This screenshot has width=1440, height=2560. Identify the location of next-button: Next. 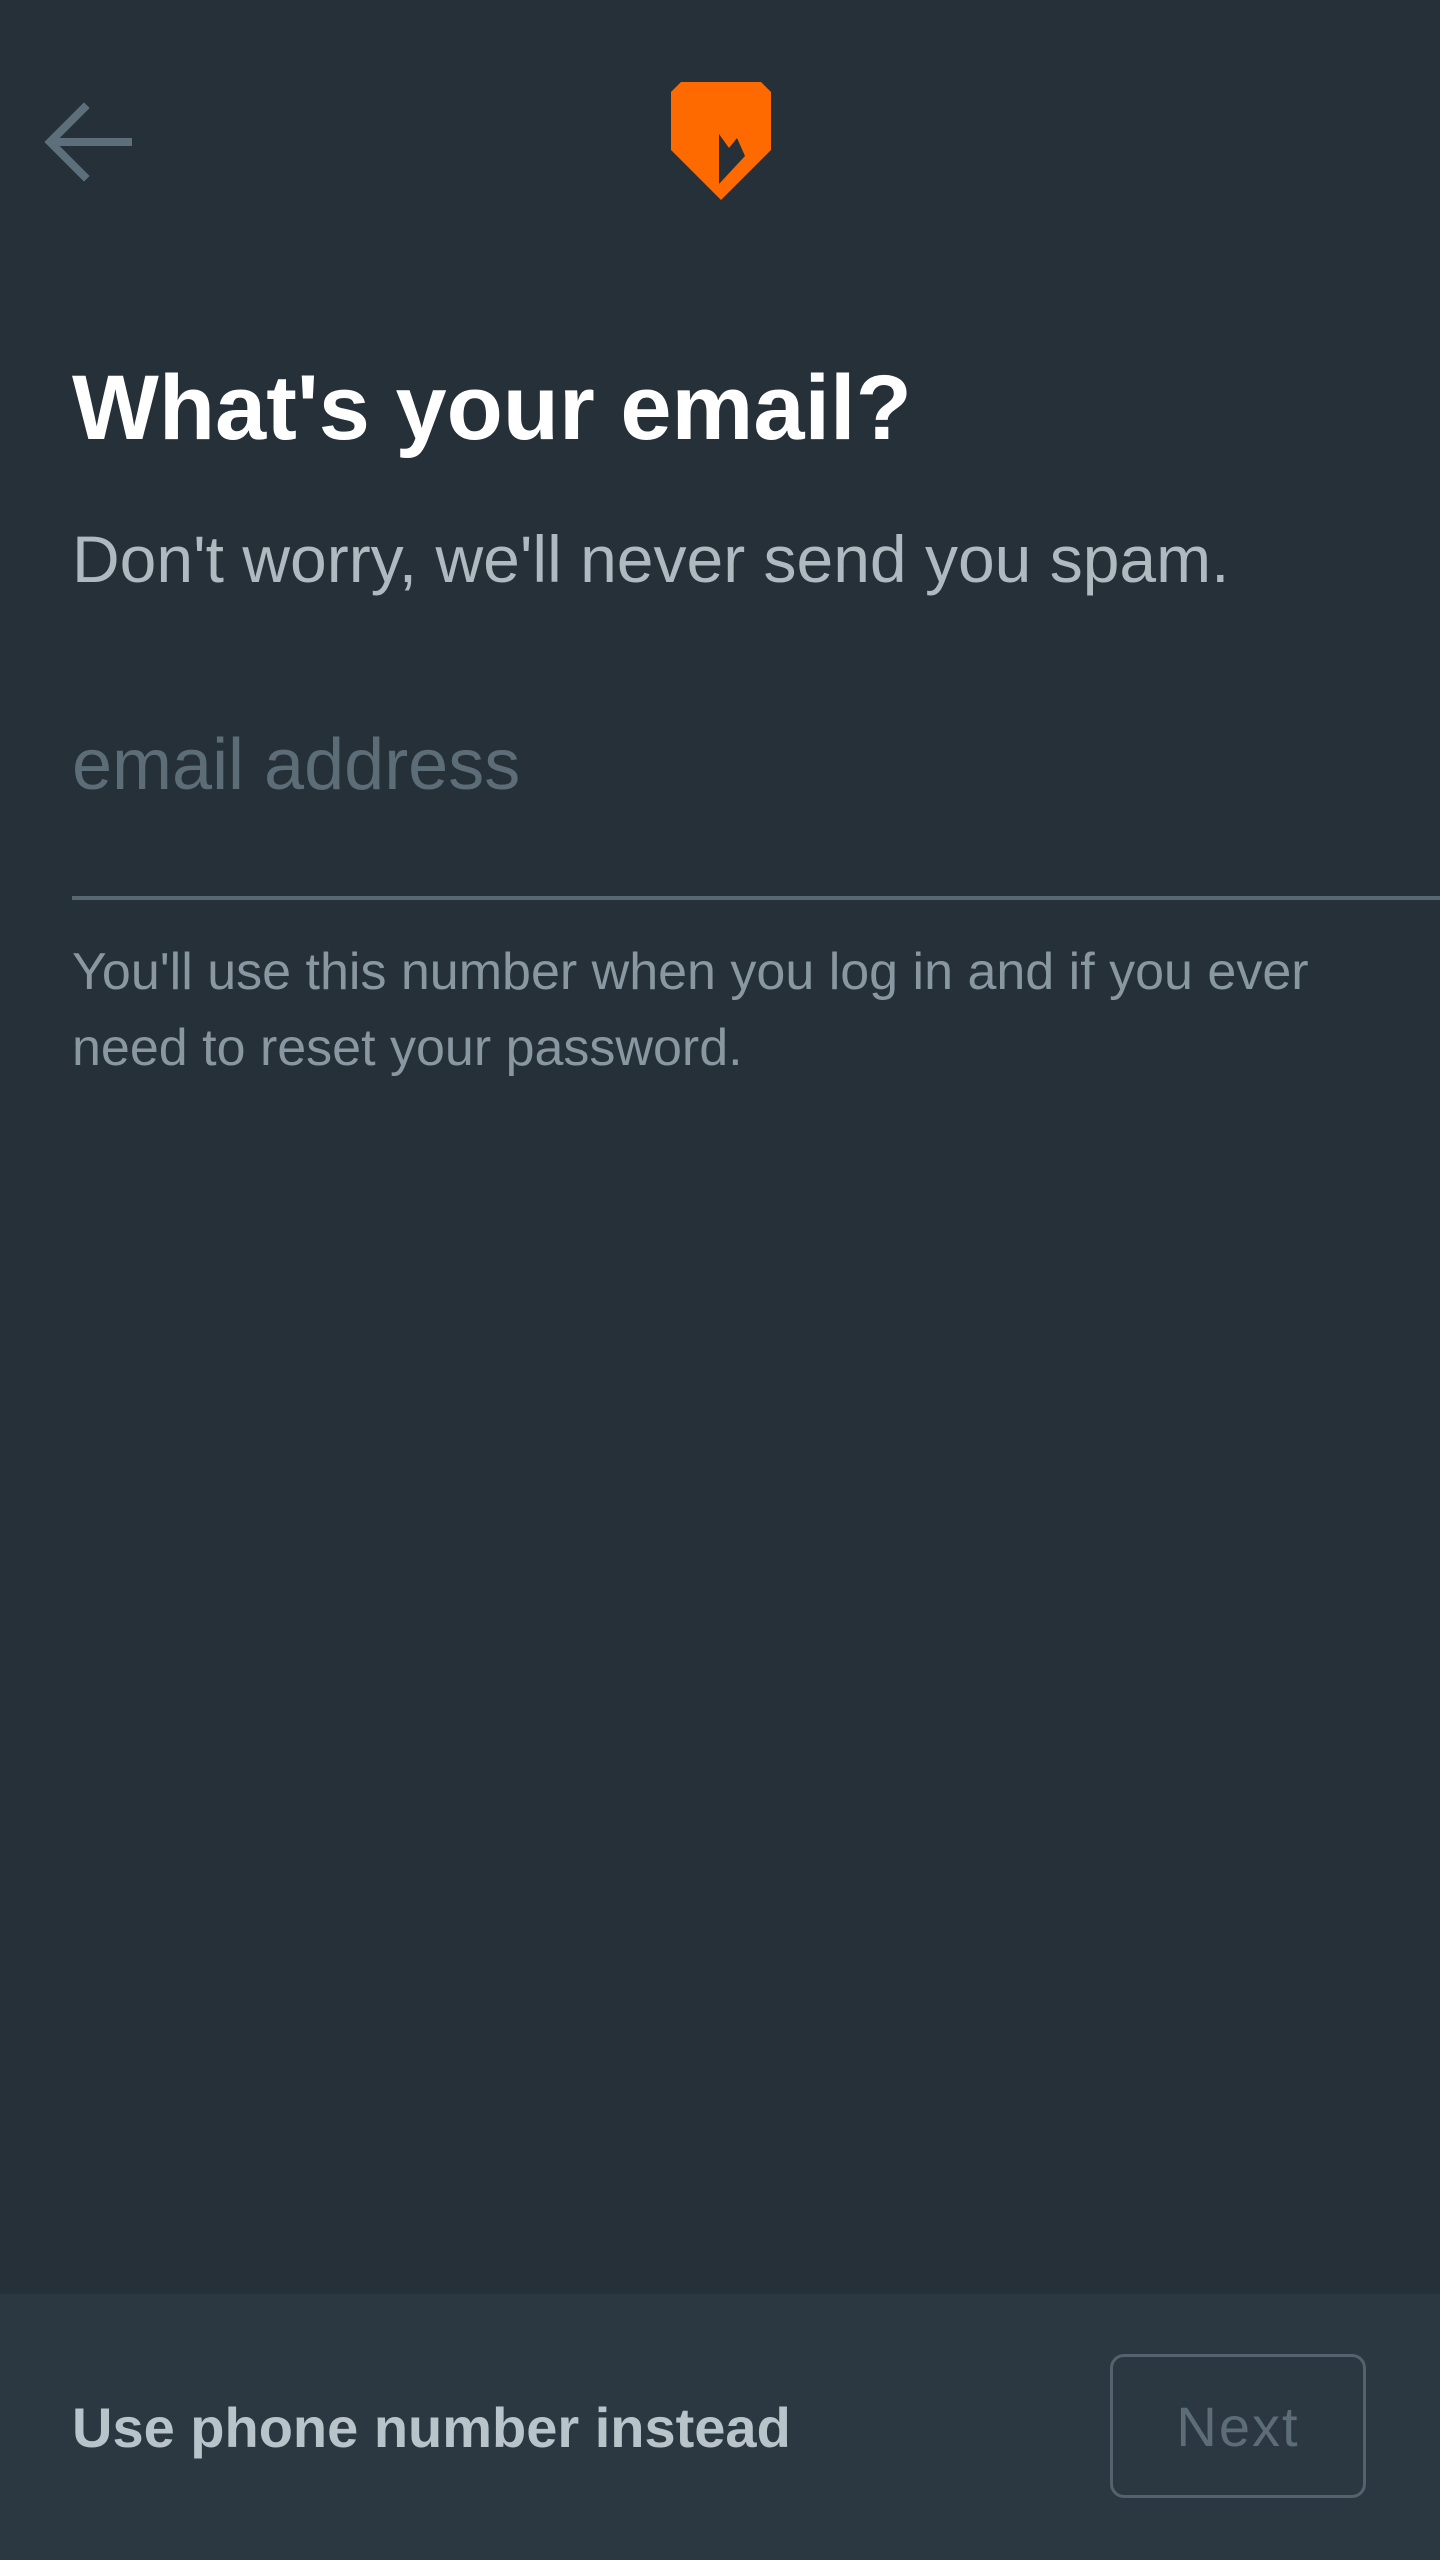
(1238, 2426).